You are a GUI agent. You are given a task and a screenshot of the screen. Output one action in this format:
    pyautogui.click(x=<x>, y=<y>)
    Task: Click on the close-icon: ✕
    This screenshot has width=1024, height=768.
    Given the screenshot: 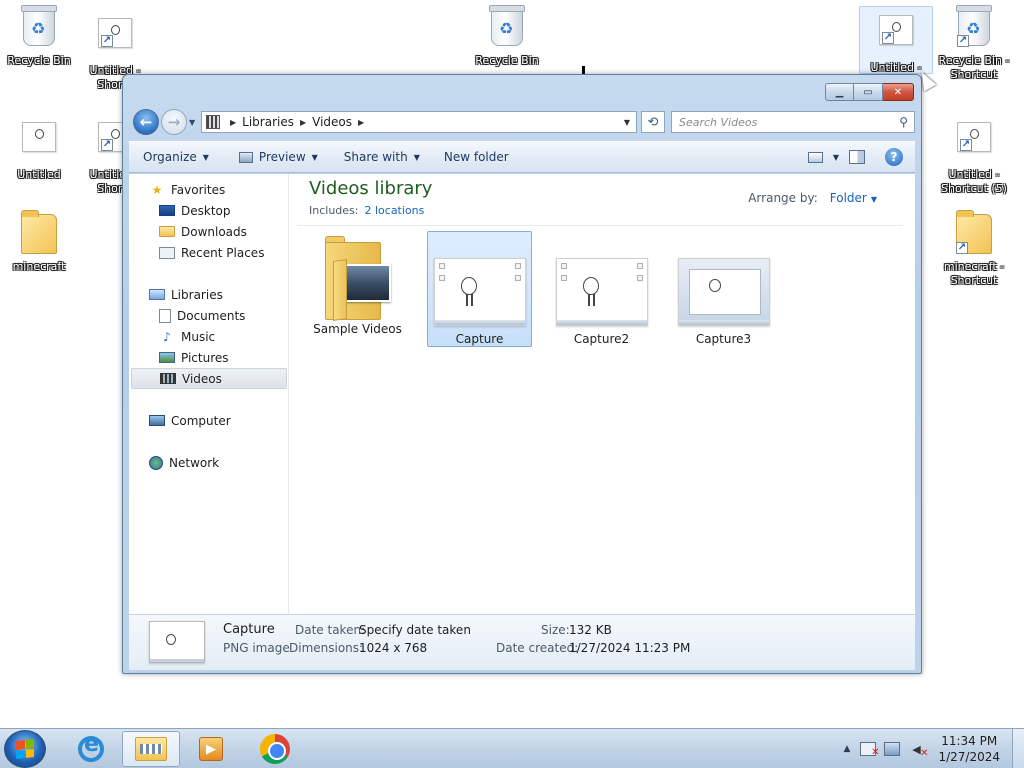 What is the action you would take?
    pyautogui.click(x=898, y=92)
    